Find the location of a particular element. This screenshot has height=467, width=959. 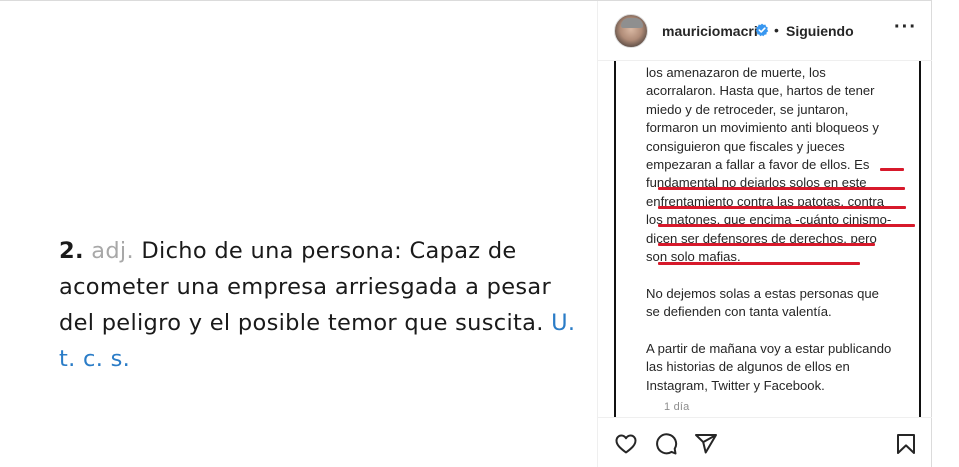

bookmark-icon is located at coordinates (906, 444).